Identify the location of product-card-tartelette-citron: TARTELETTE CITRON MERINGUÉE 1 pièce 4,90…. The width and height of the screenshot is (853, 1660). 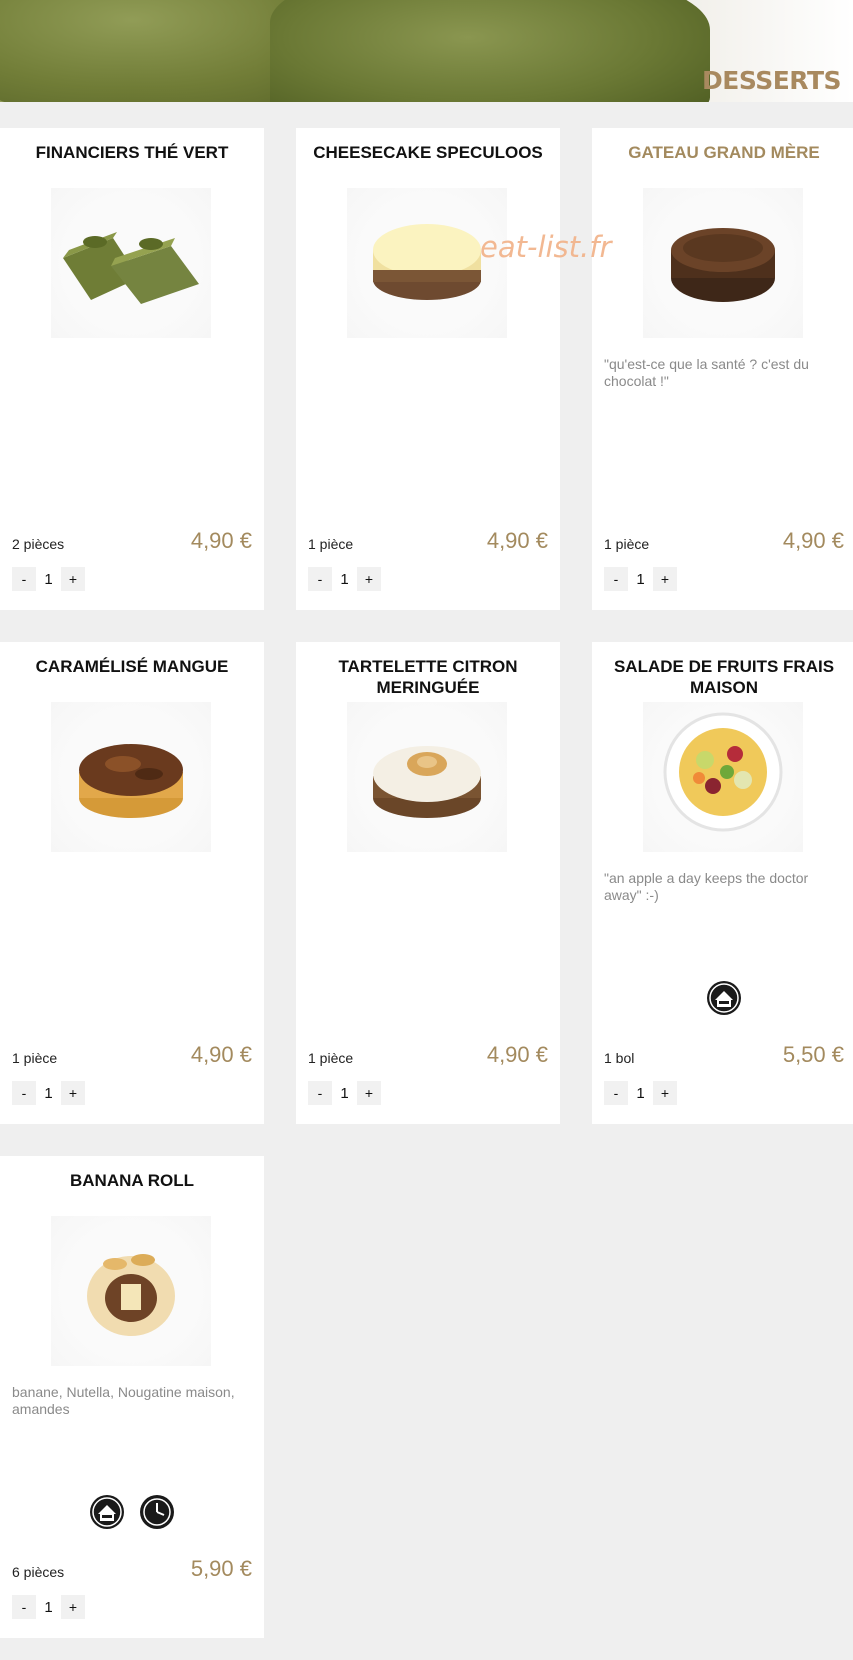
(428, 883).